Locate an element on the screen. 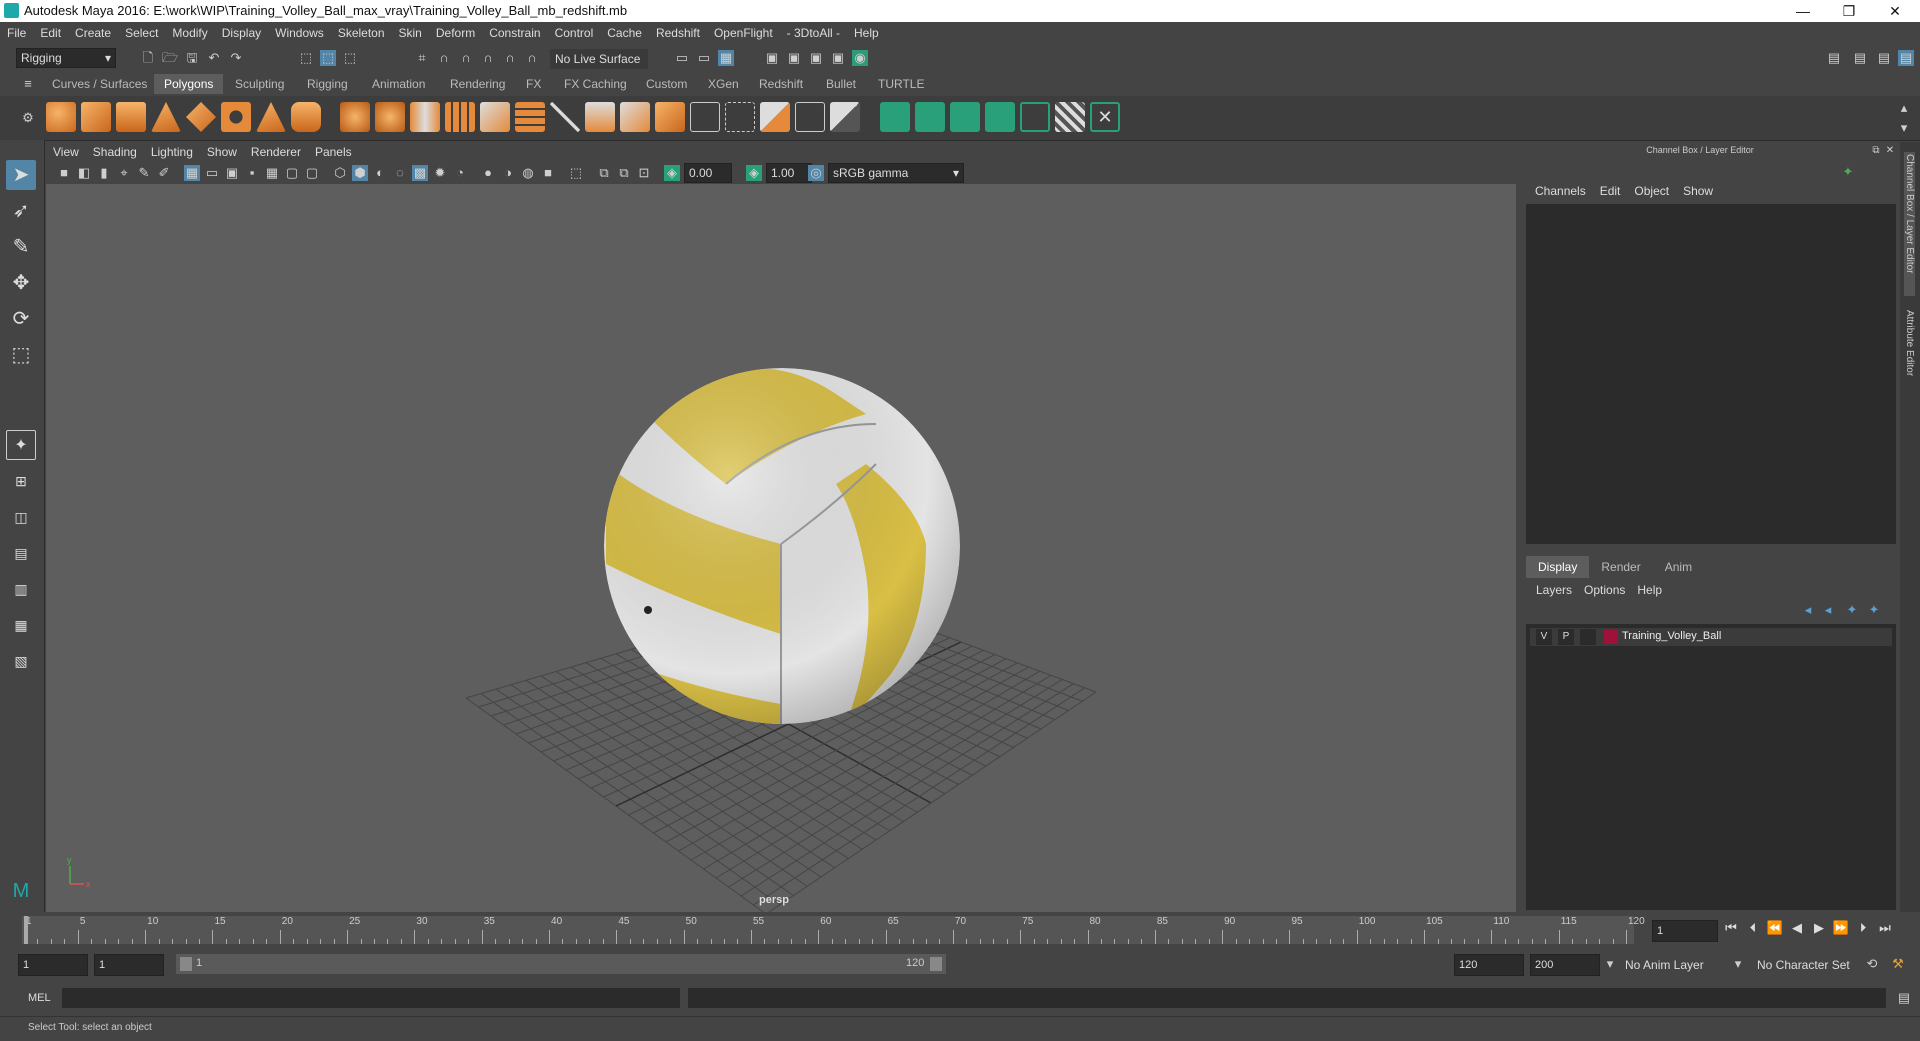 The width and height of the screenshot is (1920, 1041). tab-anim: Anim is located at coordinates (1678, 567).